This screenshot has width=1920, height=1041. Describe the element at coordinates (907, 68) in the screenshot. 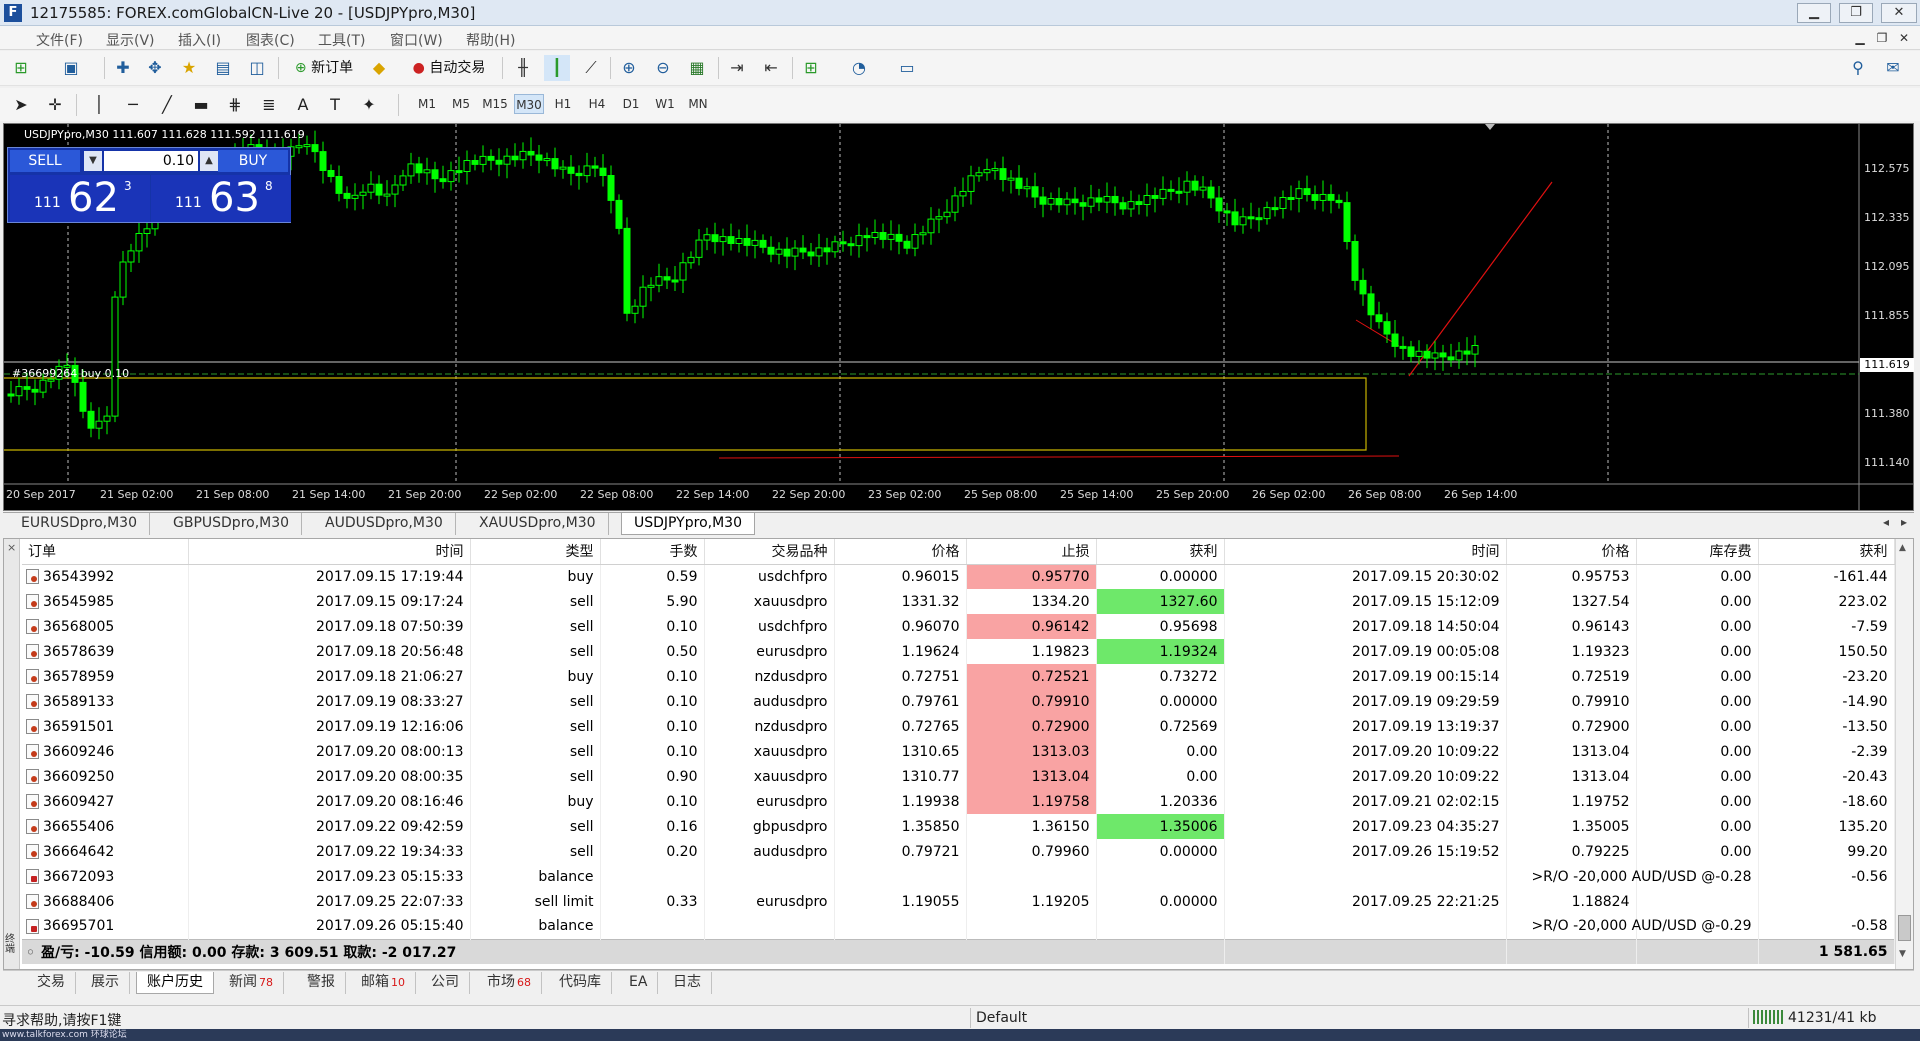

I see `templates-icon: ▭` at that location.